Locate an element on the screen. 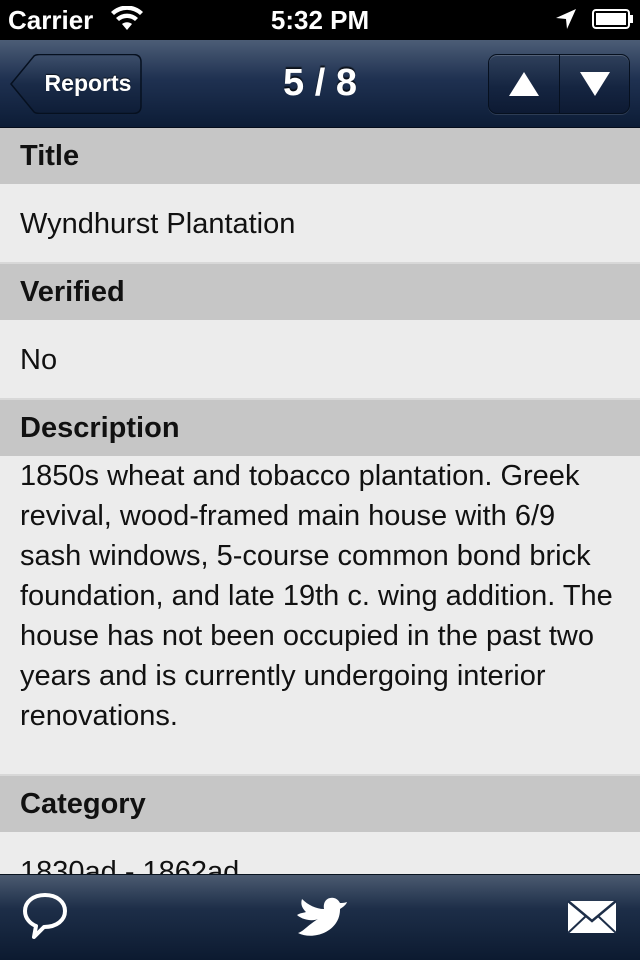 Image resolution: width=640 pixels, height=960 pixels. arrow-up-icon is located at coordinates (524, 84).